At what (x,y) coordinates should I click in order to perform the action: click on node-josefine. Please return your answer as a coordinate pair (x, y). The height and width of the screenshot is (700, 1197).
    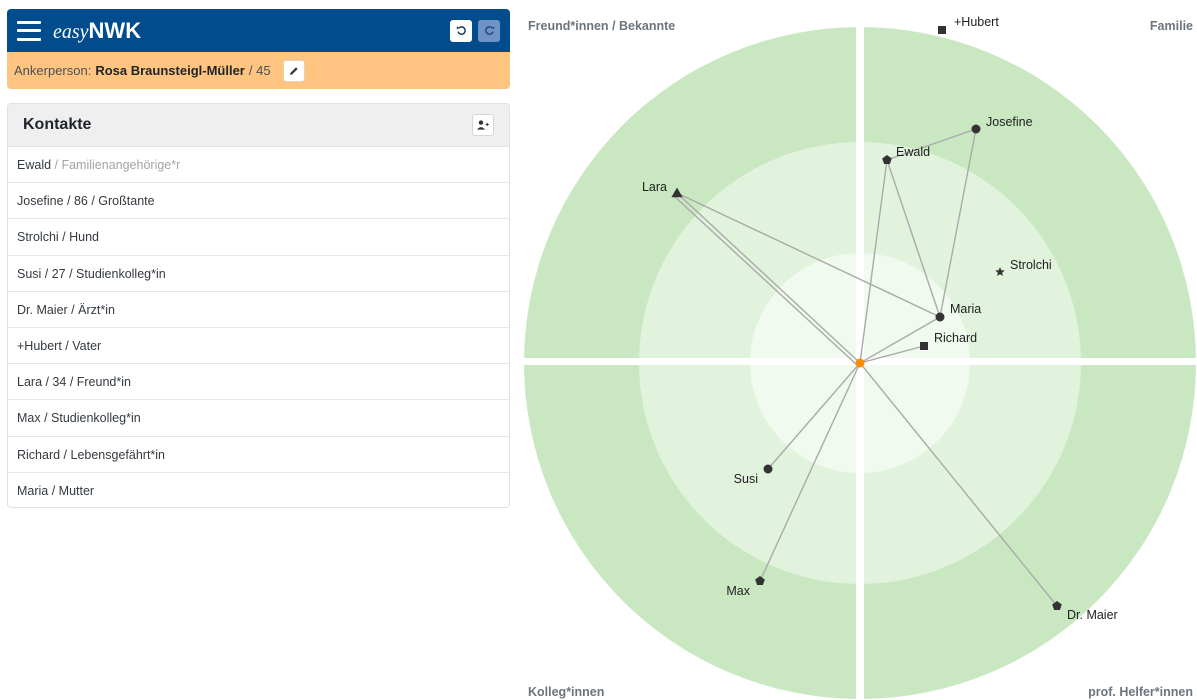
    Looking at the image, I should click on (976, 129).